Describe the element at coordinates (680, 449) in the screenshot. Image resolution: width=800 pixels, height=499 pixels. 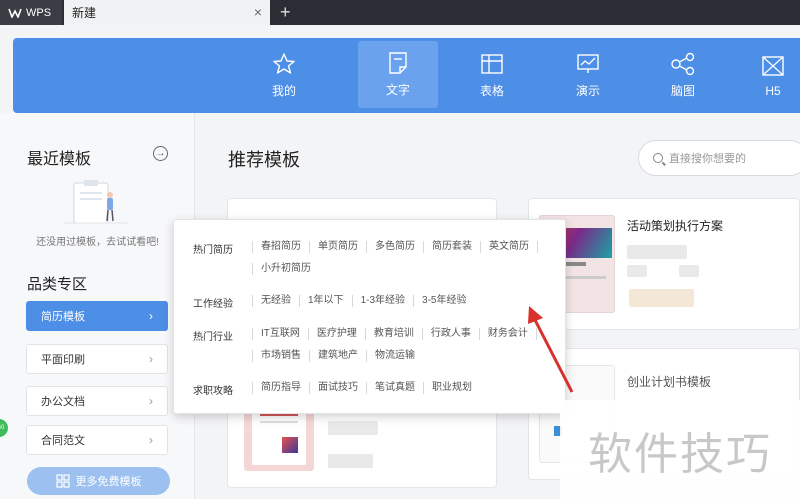
I see `watermark-text: 软件技巧` at that location.